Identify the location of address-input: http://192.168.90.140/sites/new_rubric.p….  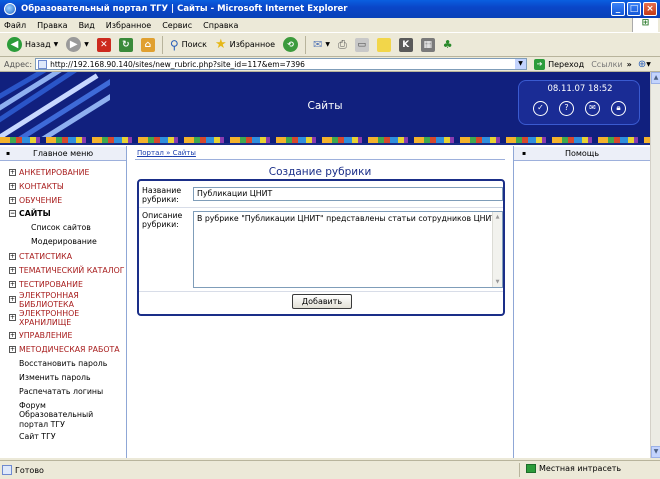
(281, 64).